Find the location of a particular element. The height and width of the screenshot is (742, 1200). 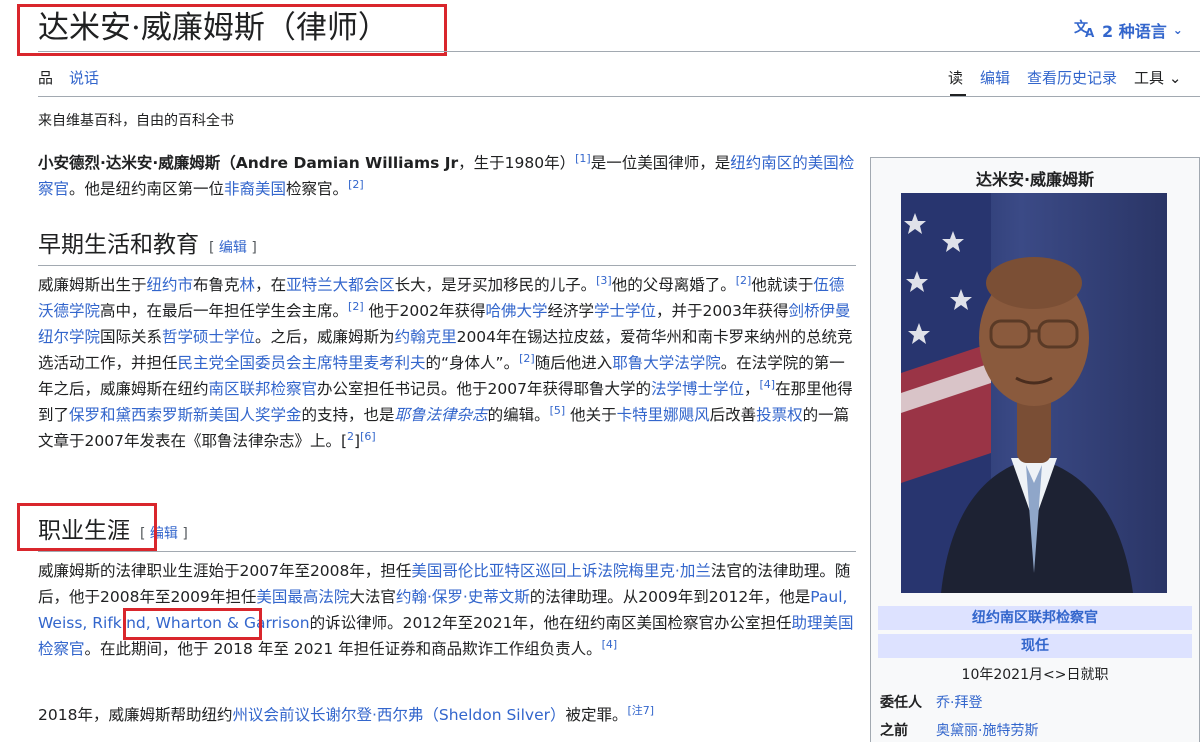

portrait-photo is located at coordinates (1034, 393).